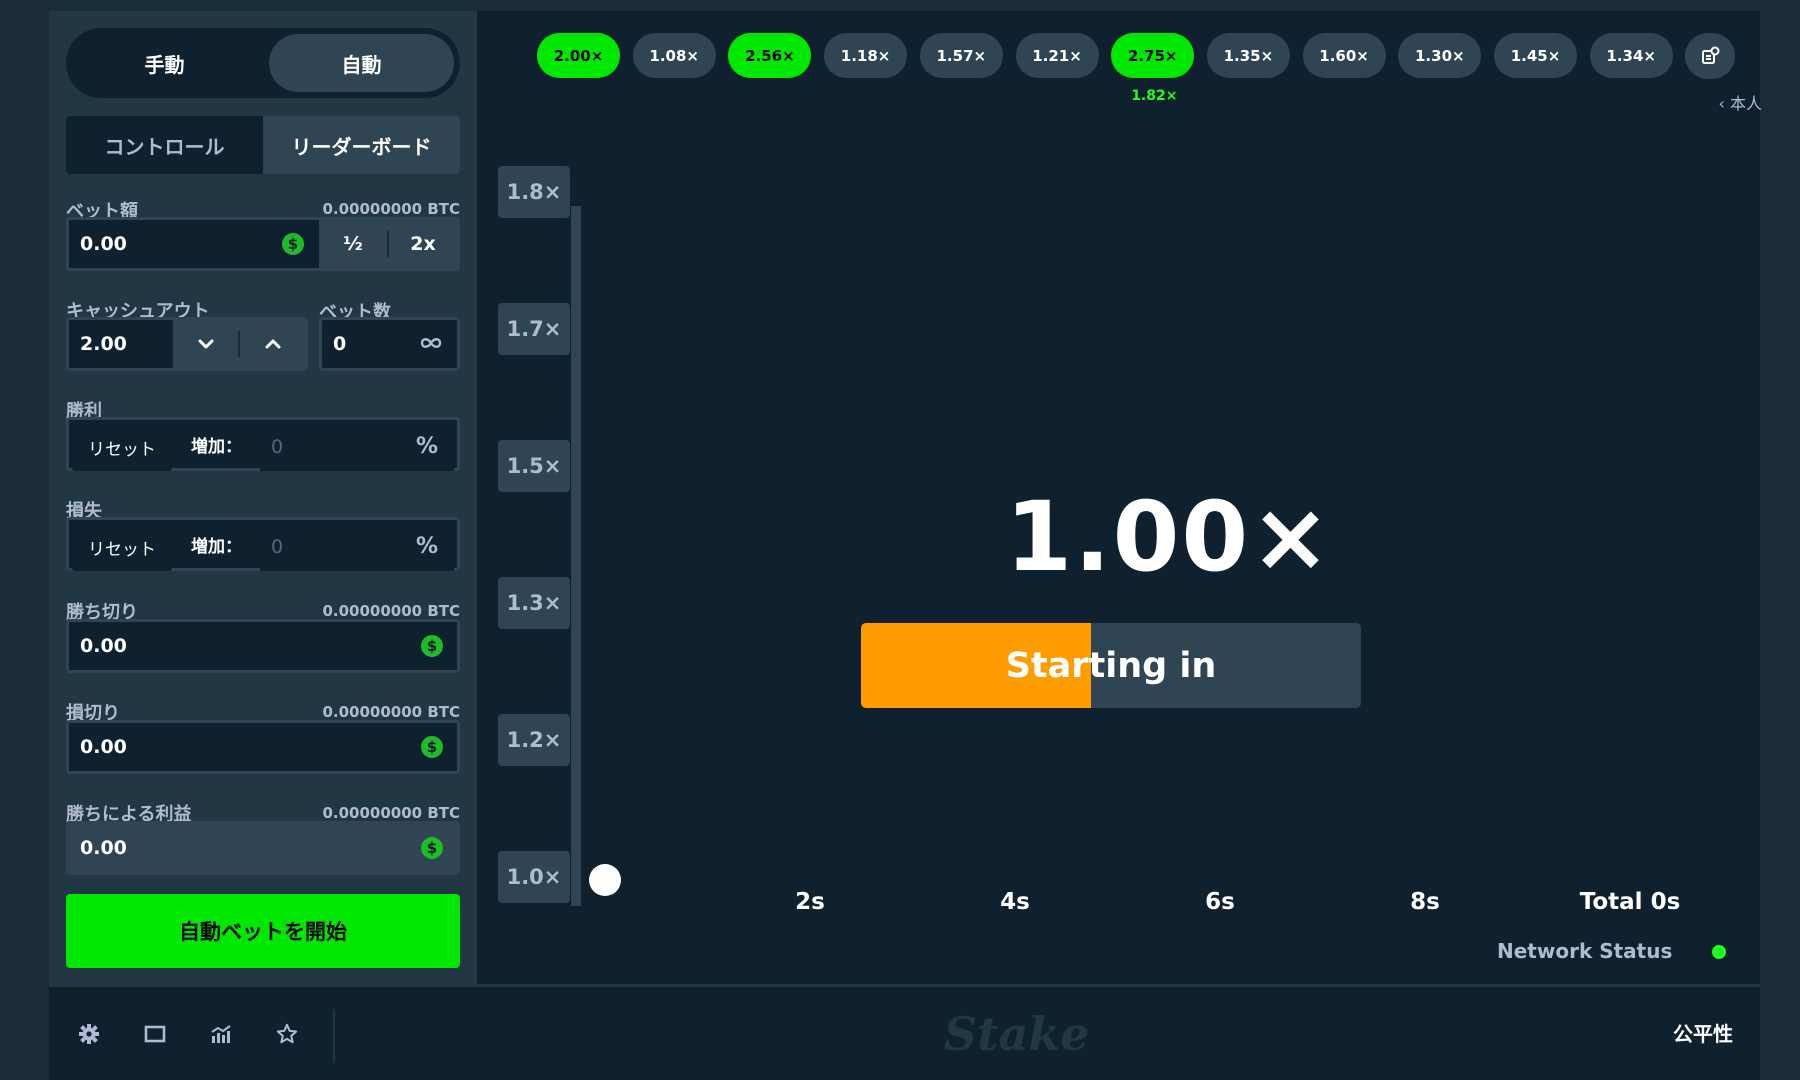 This screenshot has height=1080, width=1800. I want to click on on-loss-increase-label: 増加：, so click(216, 547).